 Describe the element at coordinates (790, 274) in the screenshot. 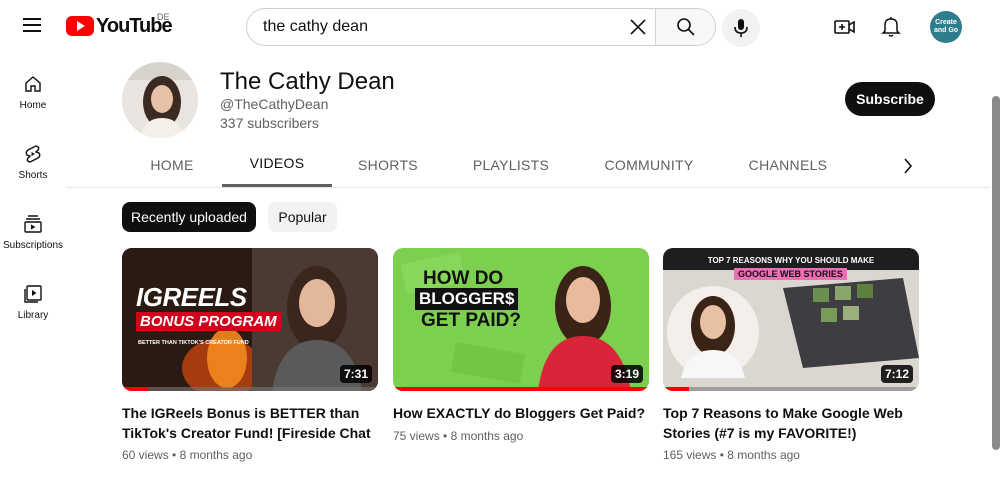

I see `thumbnail-caption: GOOGLE WEB STORIES` at that location.